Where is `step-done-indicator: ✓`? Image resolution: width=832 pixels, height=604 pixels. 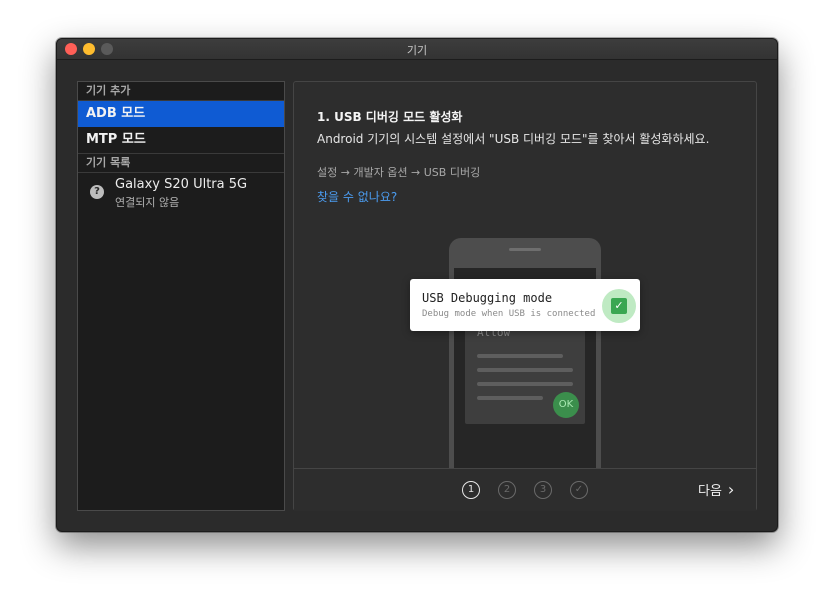
step-done-indicator: ✓ is located at coordinates (579, 490).